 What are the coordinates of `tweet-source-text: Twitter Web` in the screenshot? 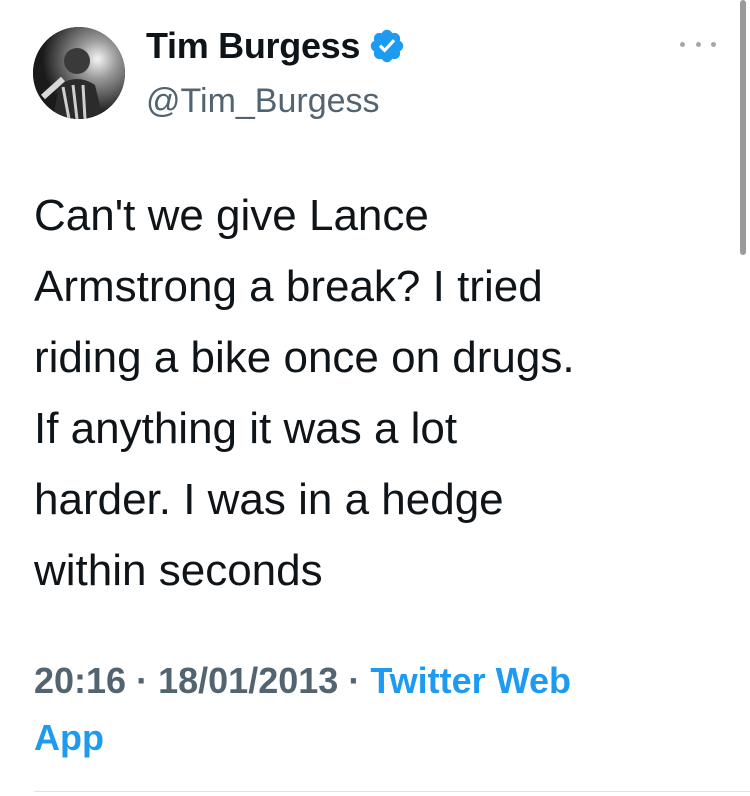 It's located at (470, 680).